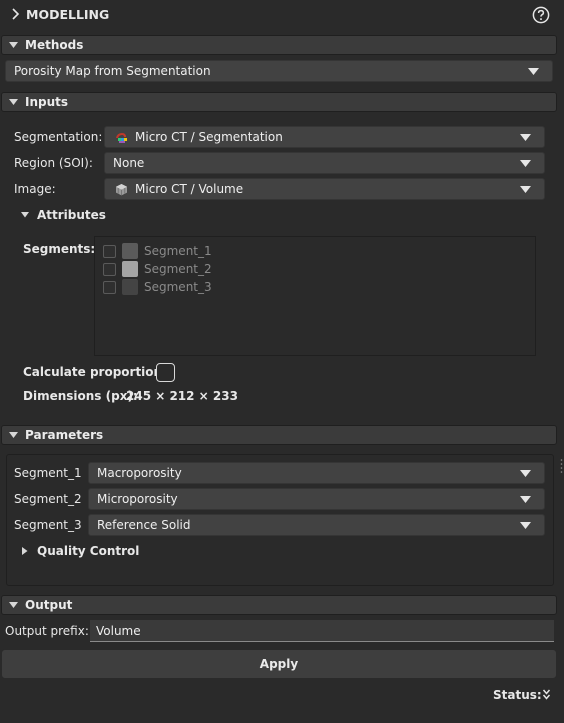  I want to click on parameter-segment-label: Segment_3, so click(48, 525).